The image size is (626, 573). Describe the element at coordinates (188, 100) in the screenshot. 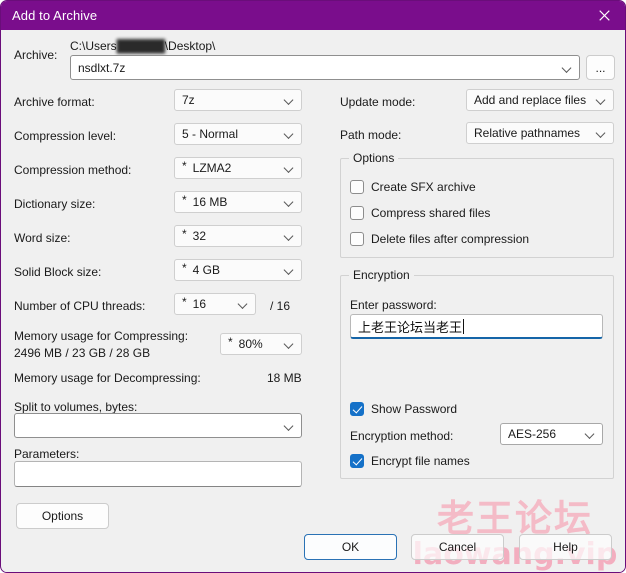

I see `archive-format-value: 7z` at that location.